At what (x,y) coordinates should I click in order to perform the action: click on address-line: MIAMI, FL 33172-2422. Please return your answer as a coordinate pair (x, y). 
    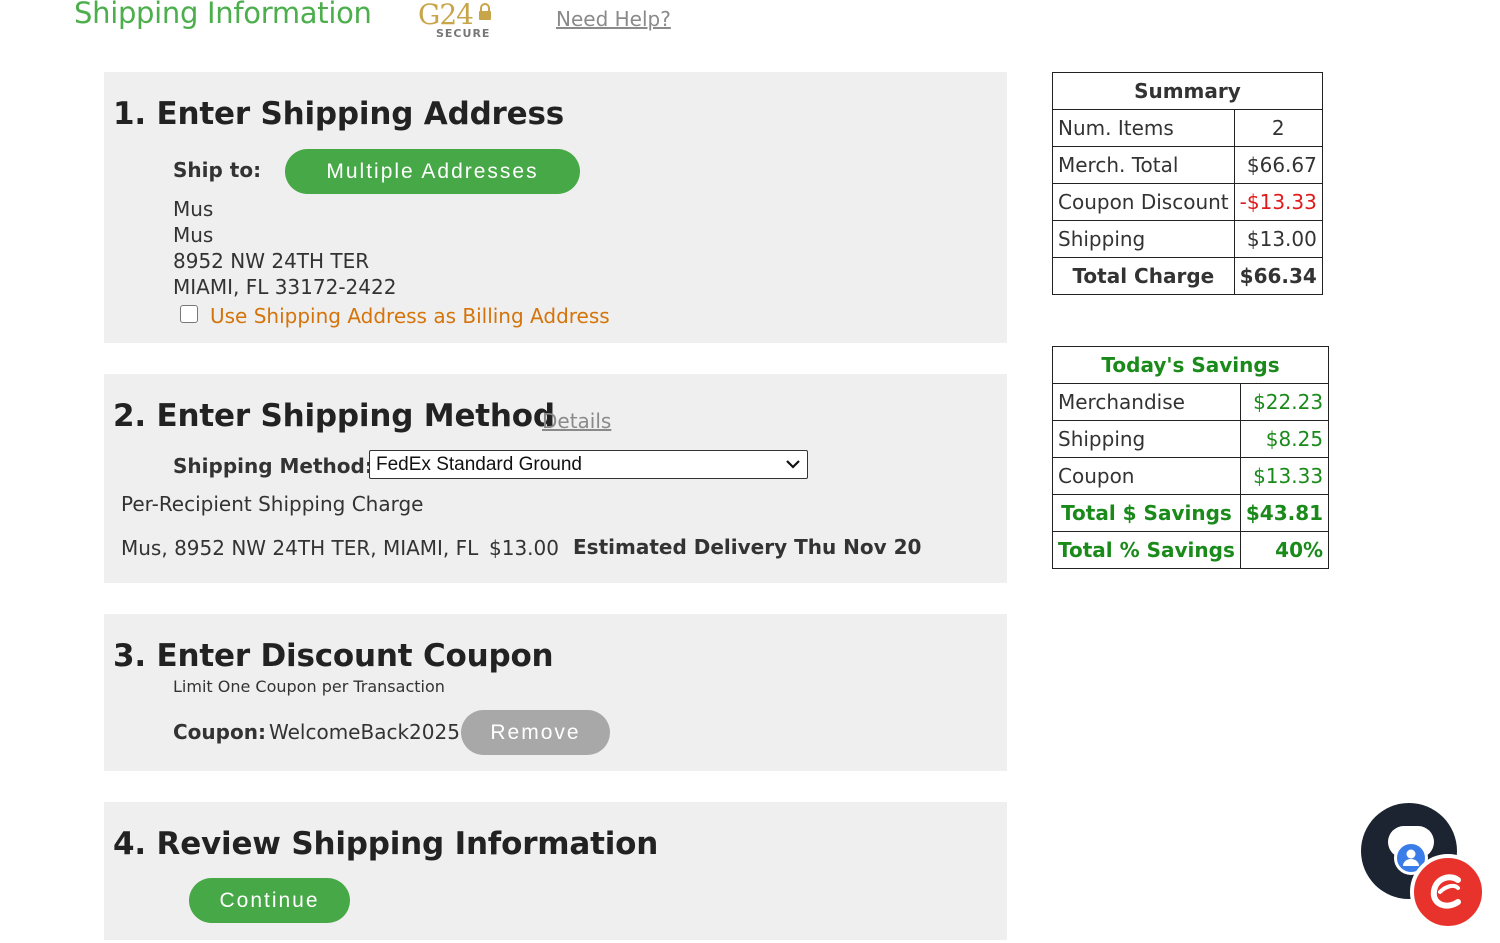
    Looking at the image, I should click on (285, 287).